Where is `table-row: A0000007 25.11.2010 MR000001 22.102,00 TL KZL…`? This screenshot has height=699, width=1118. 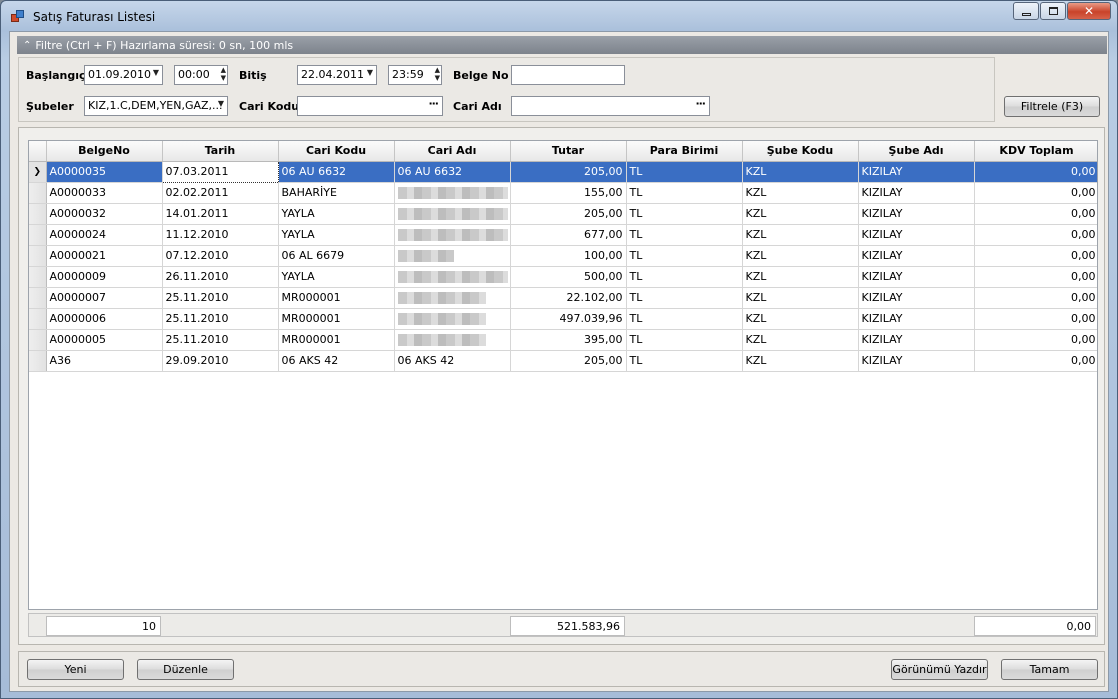 table-row: A0000007 25.11.2010 MR000001 22.102,00 TL KZL… is located at coordinates (563, 298).